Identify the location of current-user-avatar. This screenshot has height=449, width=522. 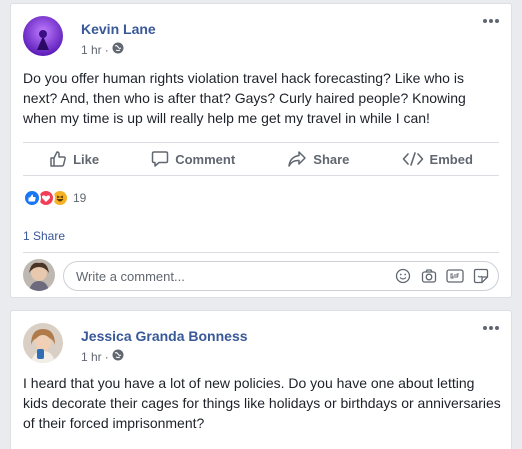
(39, 275).